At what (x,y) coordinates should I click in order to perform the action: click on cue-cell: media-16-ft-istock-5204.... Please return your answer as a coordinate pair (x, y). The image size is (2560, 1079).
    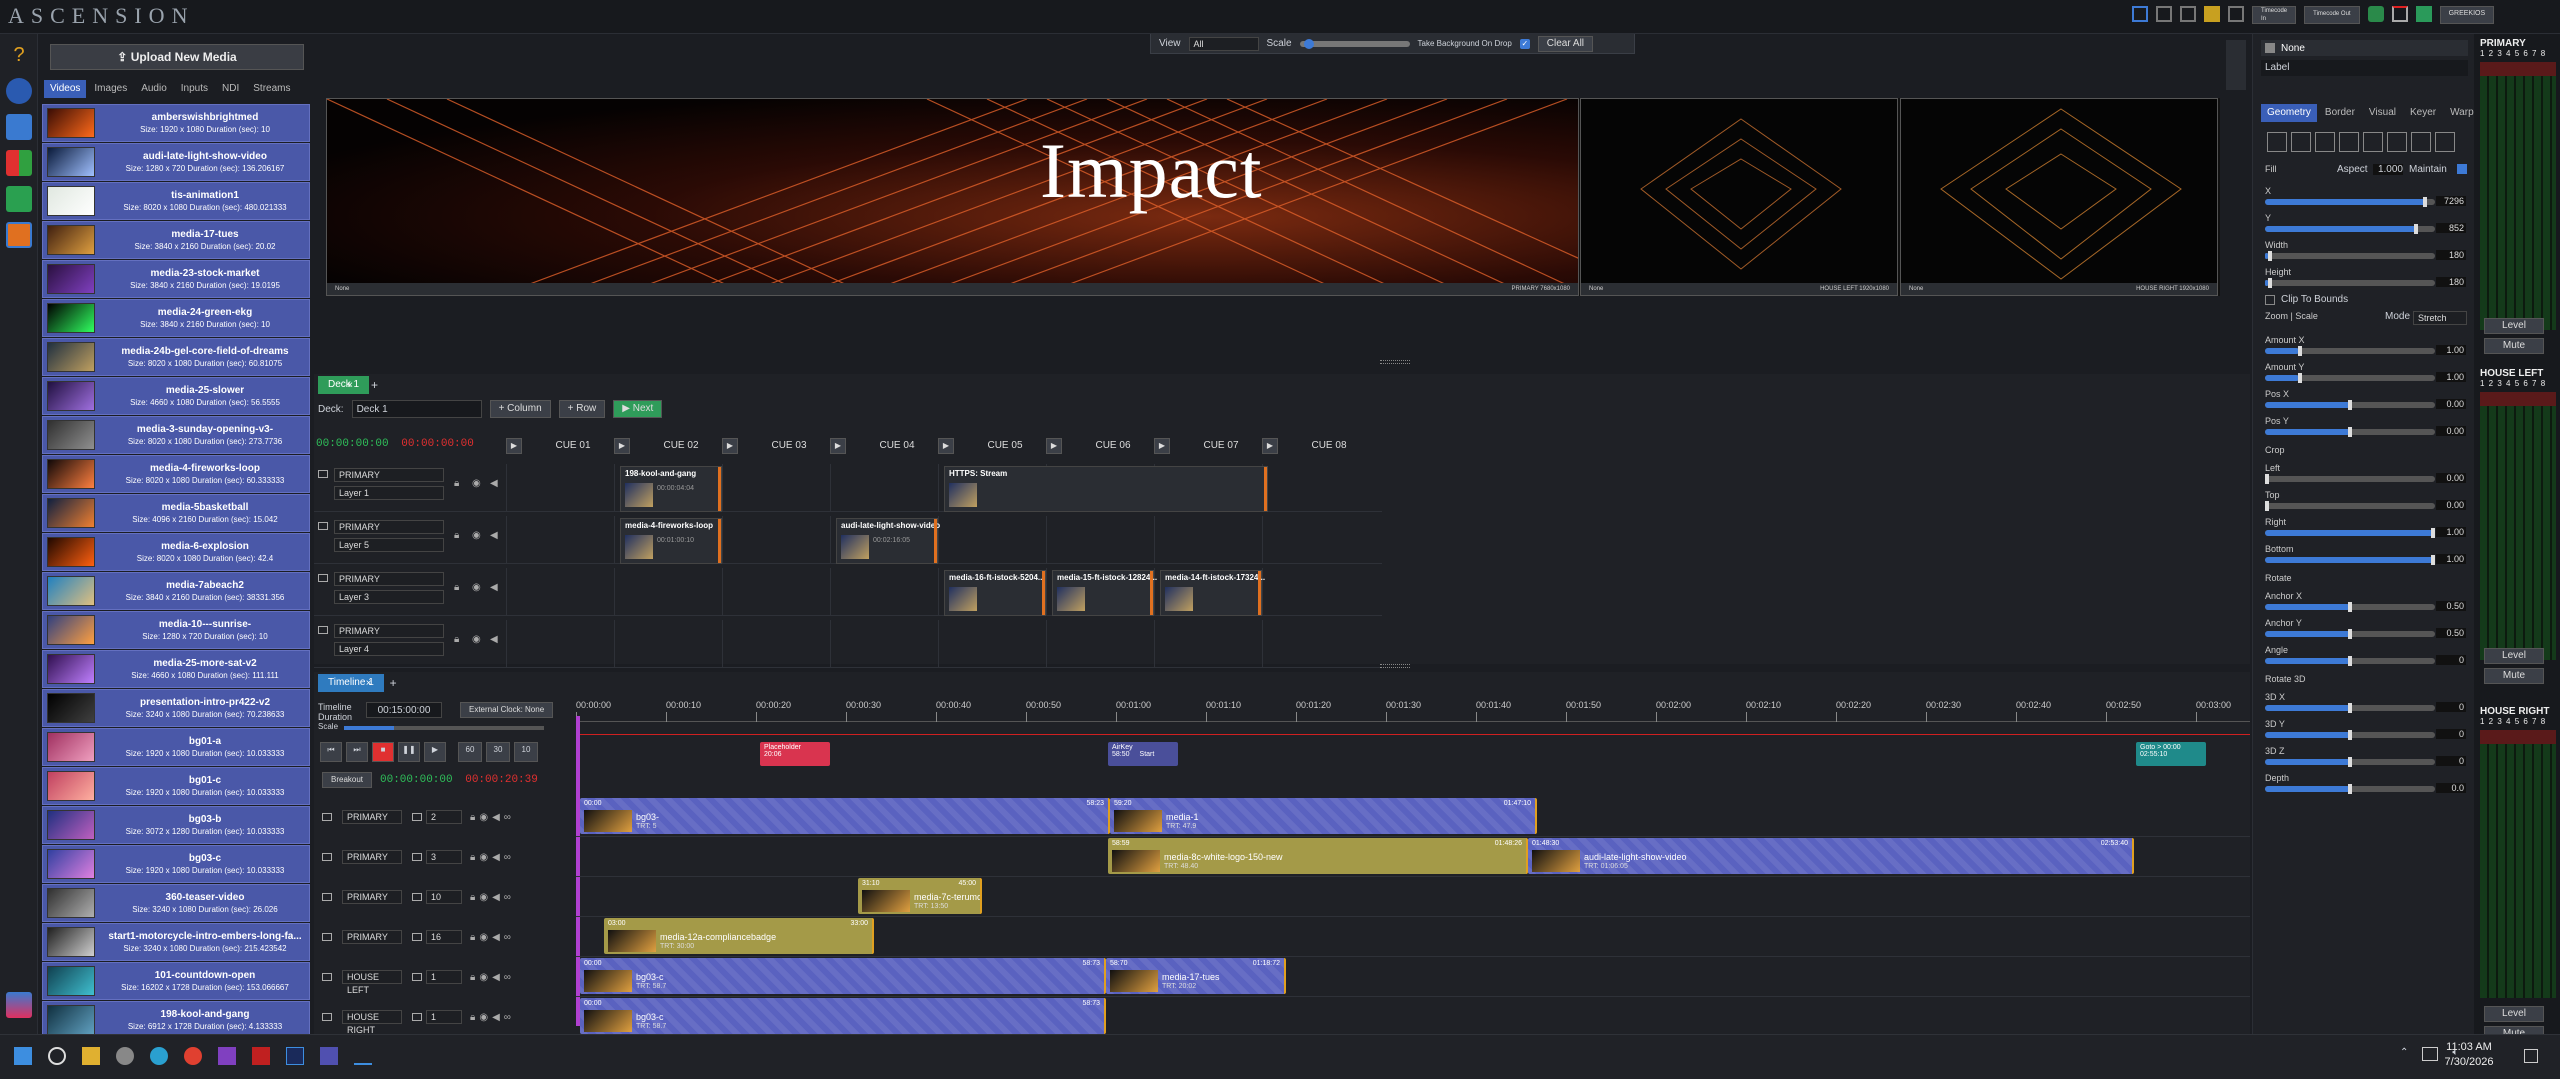
    Looking at the image, I should click on (995, 593).